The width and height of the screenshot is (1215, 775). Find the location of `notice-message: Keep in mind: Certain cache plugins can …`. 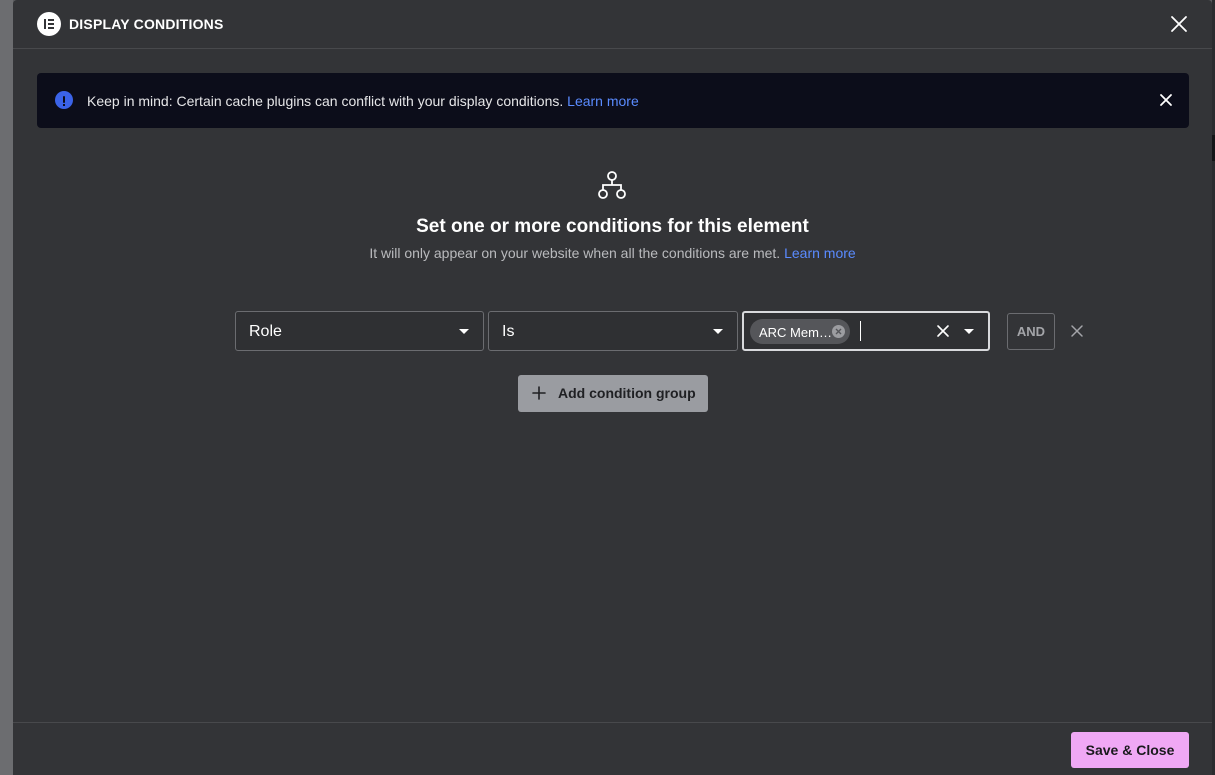

notice-message: Keep in mind: Certain cache plugins can … is located at coordinates (325, 101).